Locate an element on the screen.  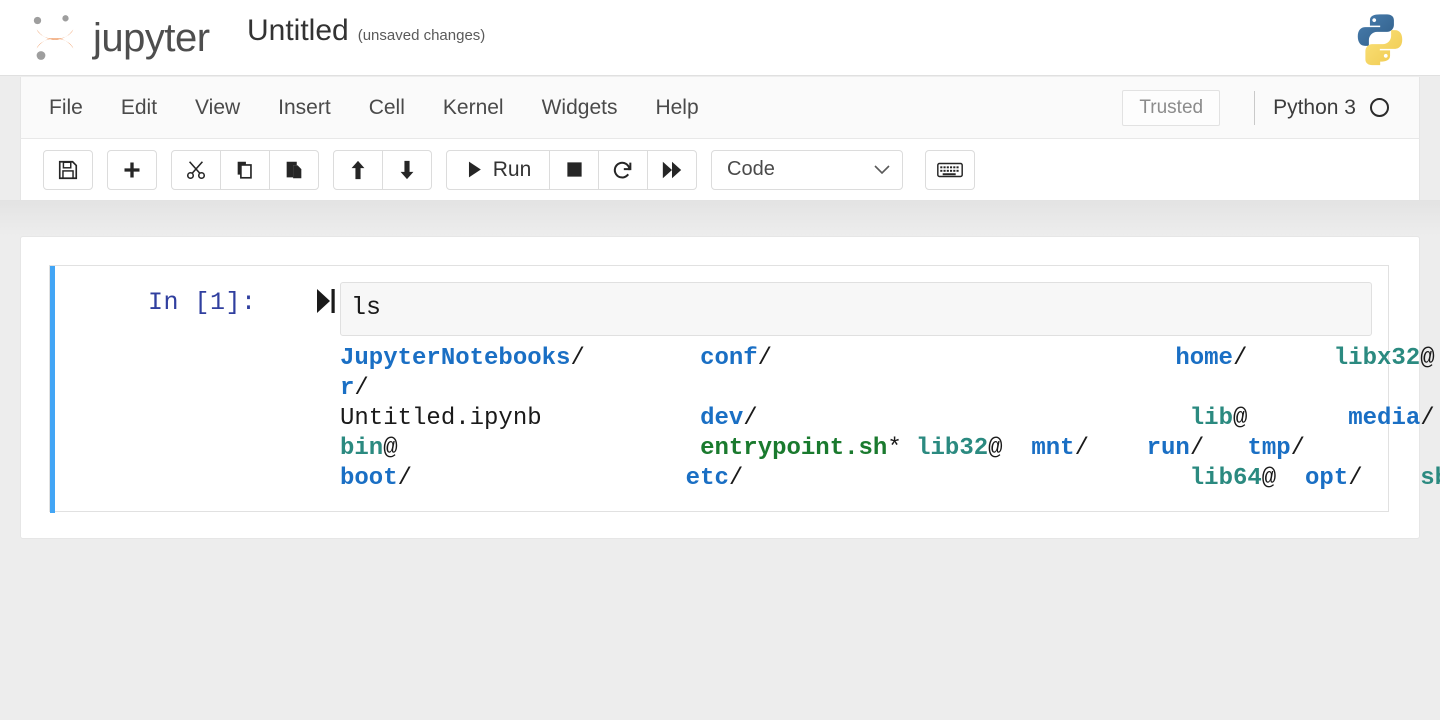
insert-cell-below-button is located at coordinates (132, 169).